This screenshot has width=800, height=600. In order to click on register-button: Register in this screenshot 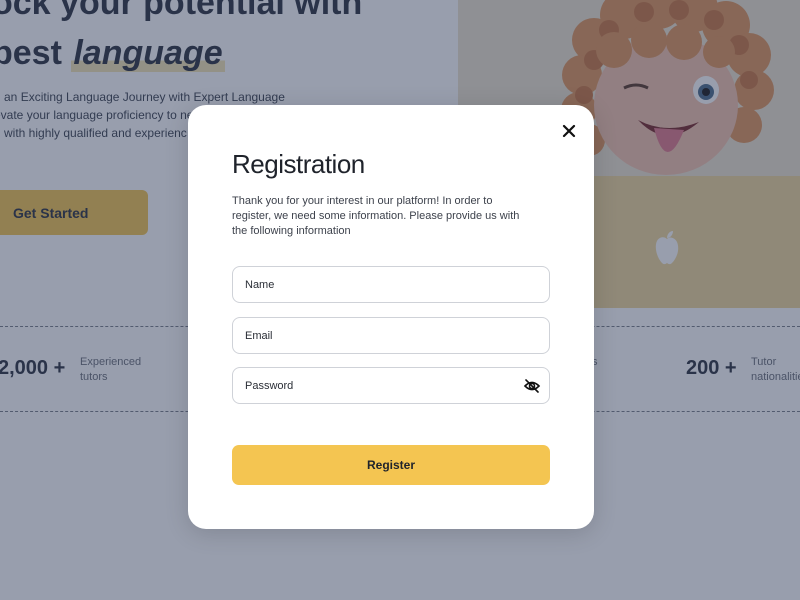, I will do `click(391, 465)`.